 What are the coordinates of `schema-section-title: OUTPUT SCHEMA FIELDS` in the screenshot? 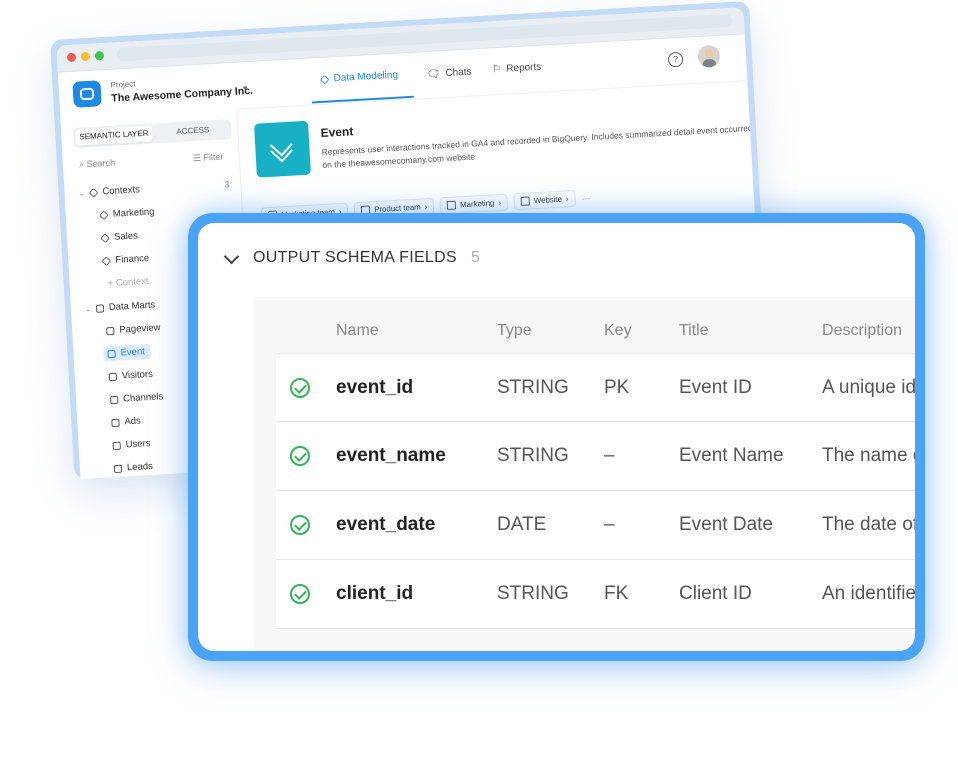 It's located at (355, 257).